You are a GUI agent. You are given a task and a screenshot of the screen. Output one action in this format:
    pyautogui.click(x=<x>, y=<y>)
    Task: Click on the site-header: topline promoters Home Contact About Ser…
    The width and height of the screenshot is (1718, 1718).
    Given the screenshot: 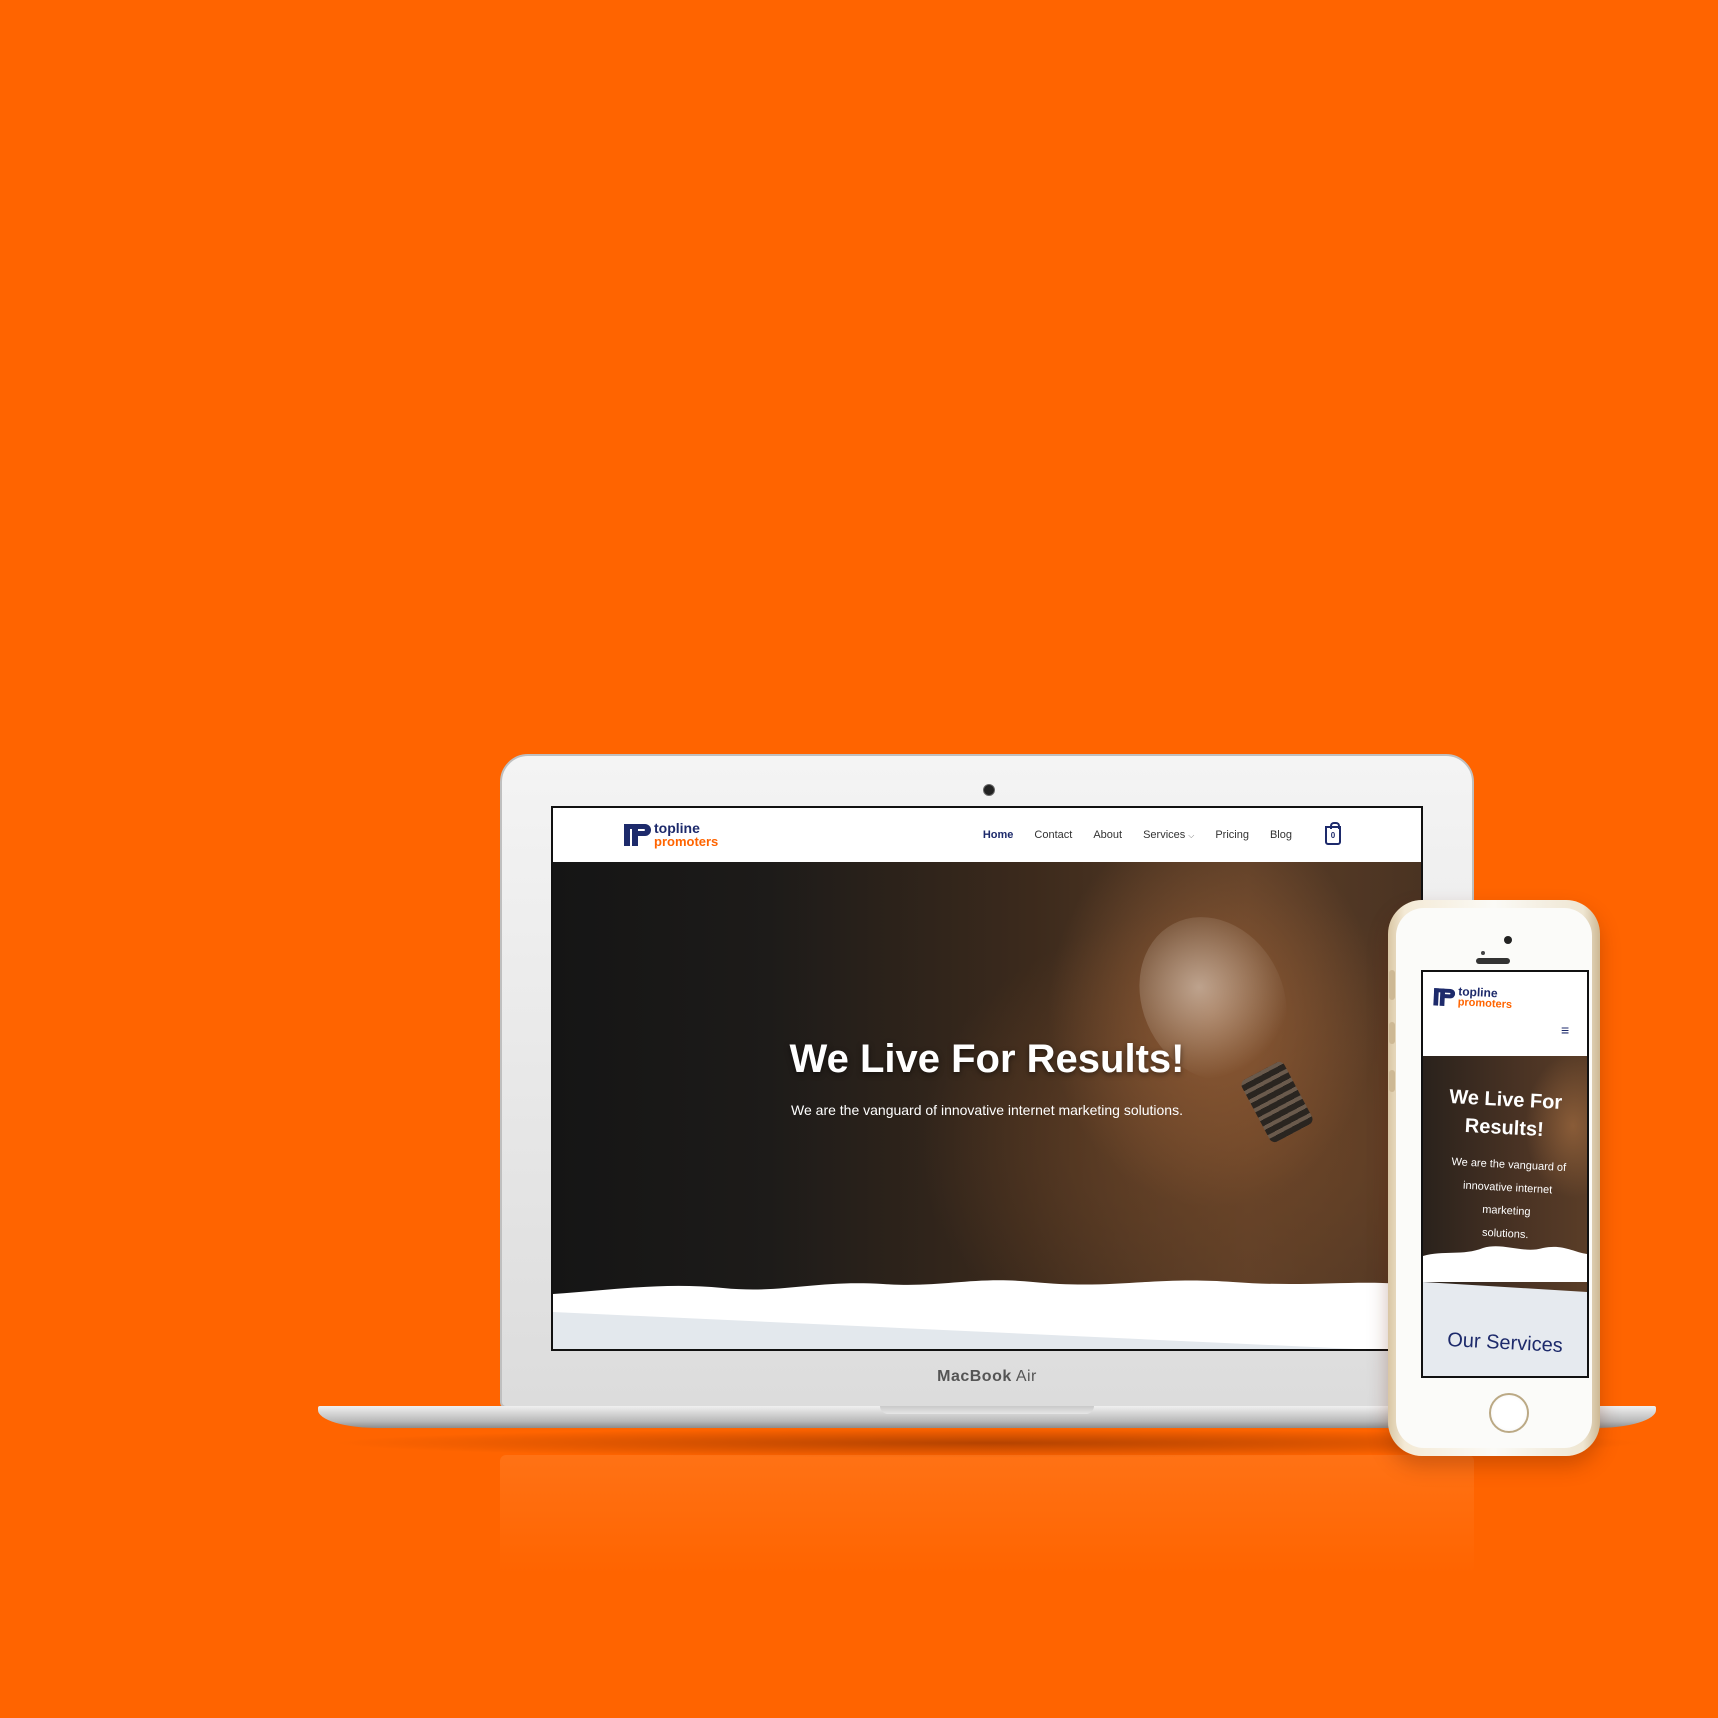 What is the action you would take?
    pyautogui.click(x=987, y=835)
    